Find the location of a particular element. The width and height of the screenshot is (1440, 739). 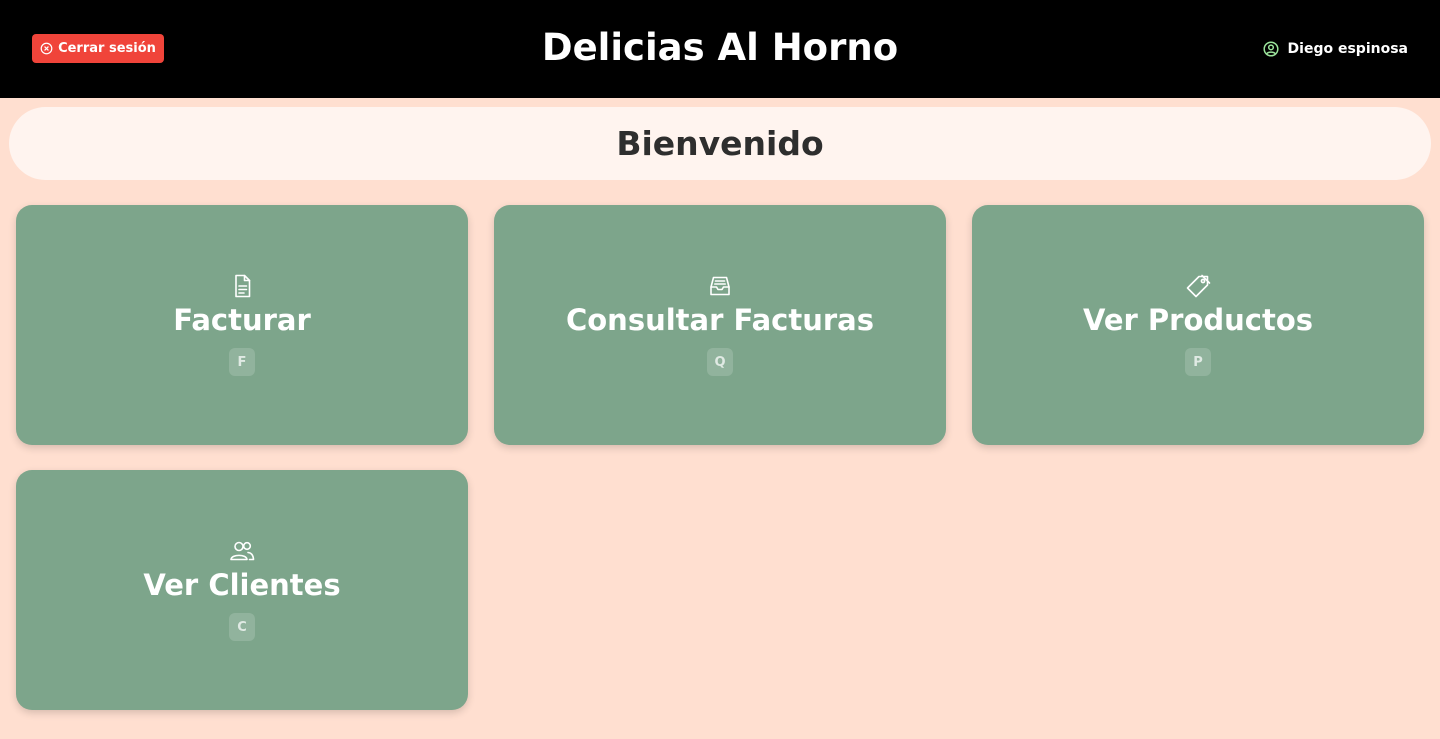

card-label: Consultar Facturas is located at coordinates (720, 320).